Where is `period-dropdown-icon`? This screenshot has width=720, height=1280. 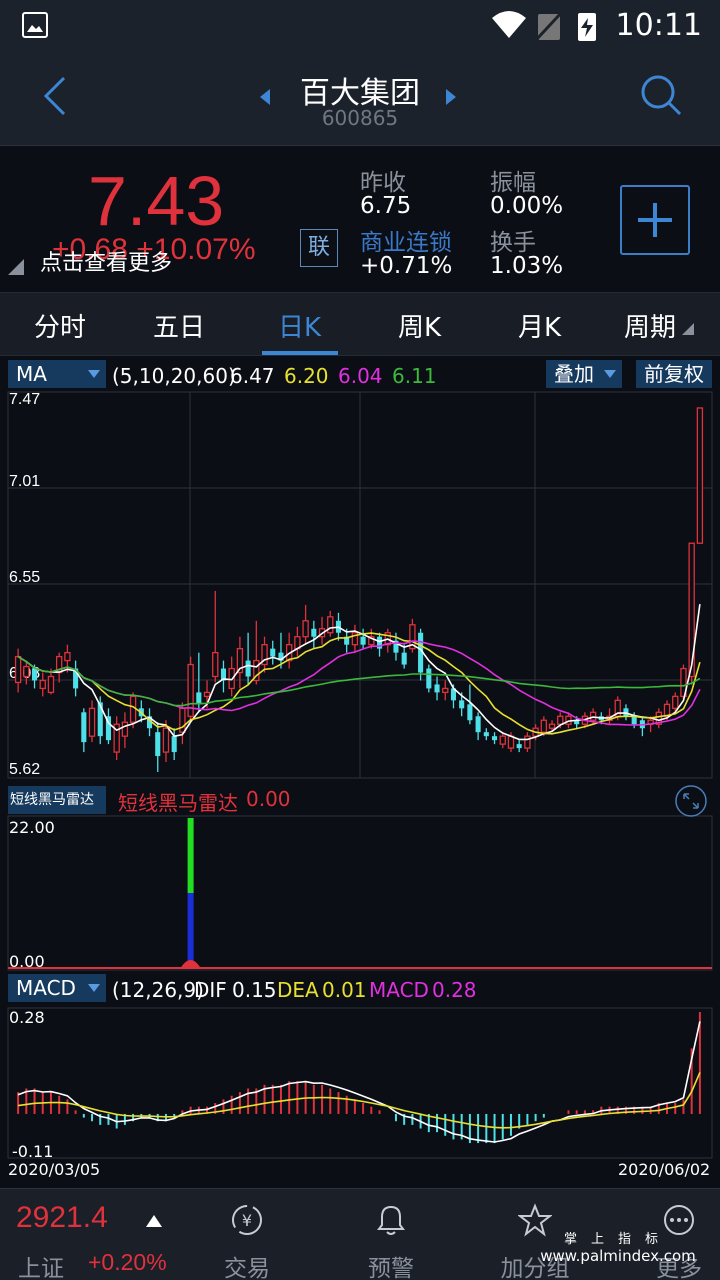 period-dropdown-icon is located at coordinates (688, 329).